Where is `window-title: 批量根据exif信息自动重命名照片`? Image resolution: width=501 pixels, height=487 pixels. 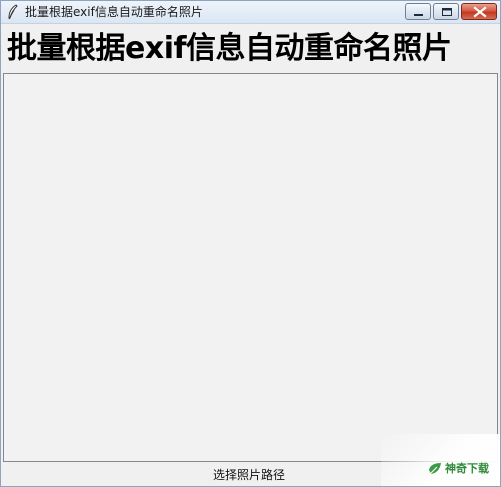 window-title: 批量根据exif信息自动重命名照片 is located at coordinates (114, 12).